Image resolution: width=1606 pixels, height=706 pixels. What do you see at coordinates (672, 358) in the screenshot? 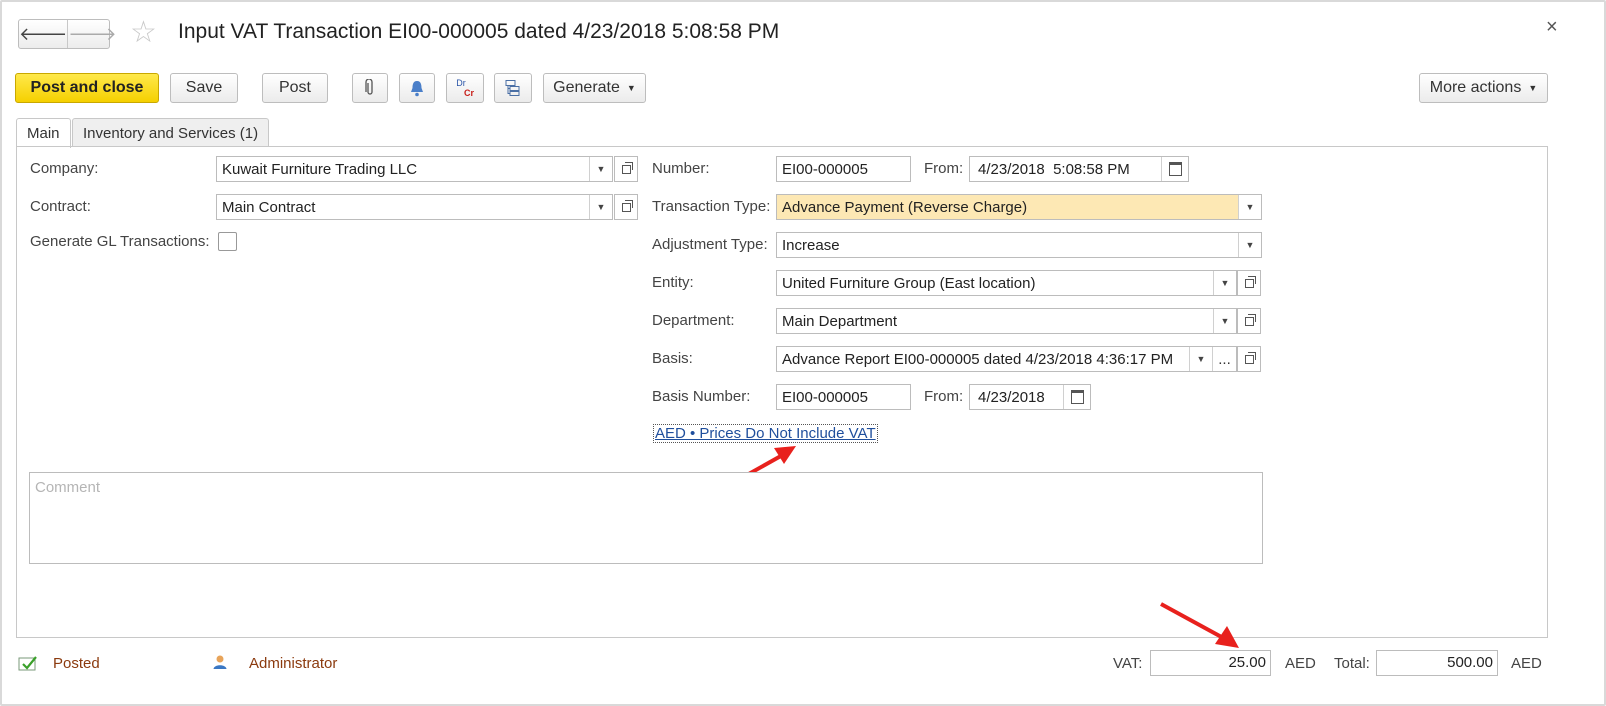
I see `basis-label: Basis:` at bounding box center [672, 358].